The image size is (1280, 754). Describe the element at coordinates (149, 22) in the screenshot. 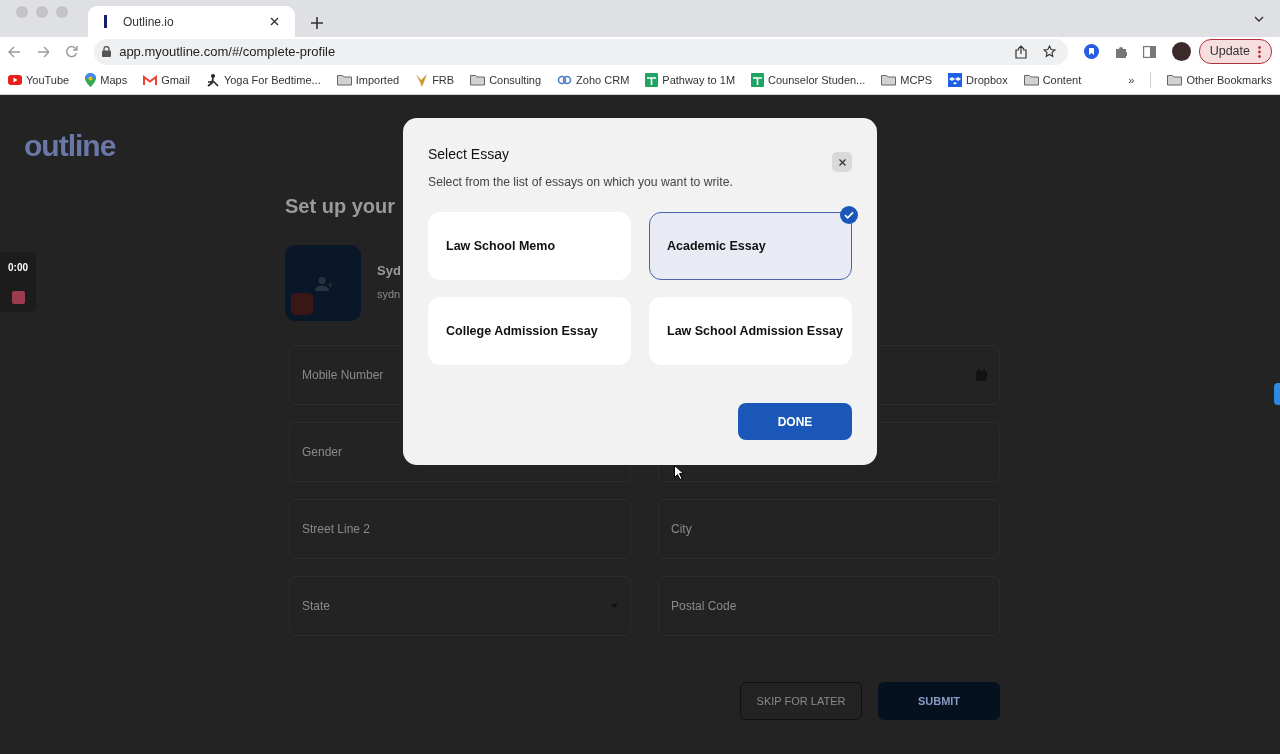

I see `tab-title: Outline.io` at that location.